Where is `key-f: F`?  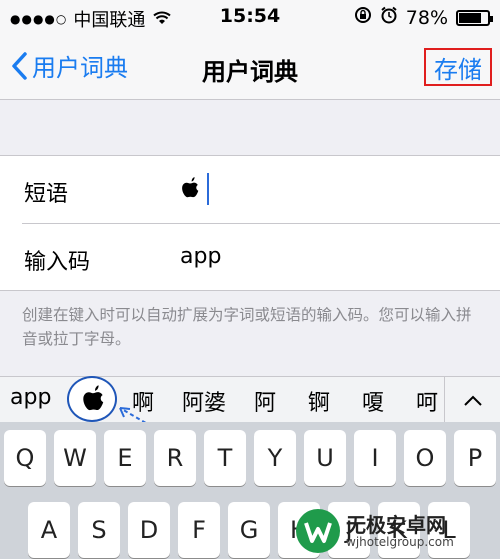 key-f: F is located at coordinates (199, 530).